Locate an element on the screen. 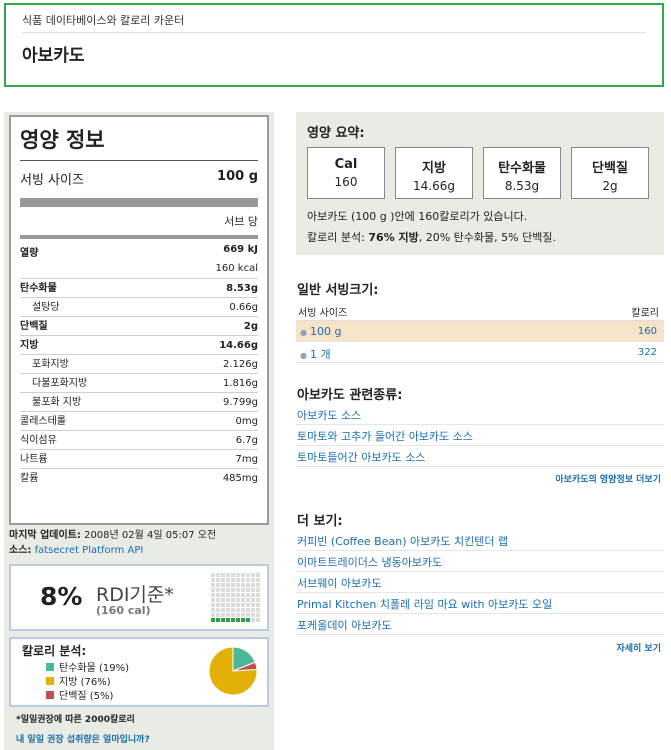 This screenshot has width=671, height=750. see-more-link: 포케올데이 아보카도 is located at coordinates (480, 624).